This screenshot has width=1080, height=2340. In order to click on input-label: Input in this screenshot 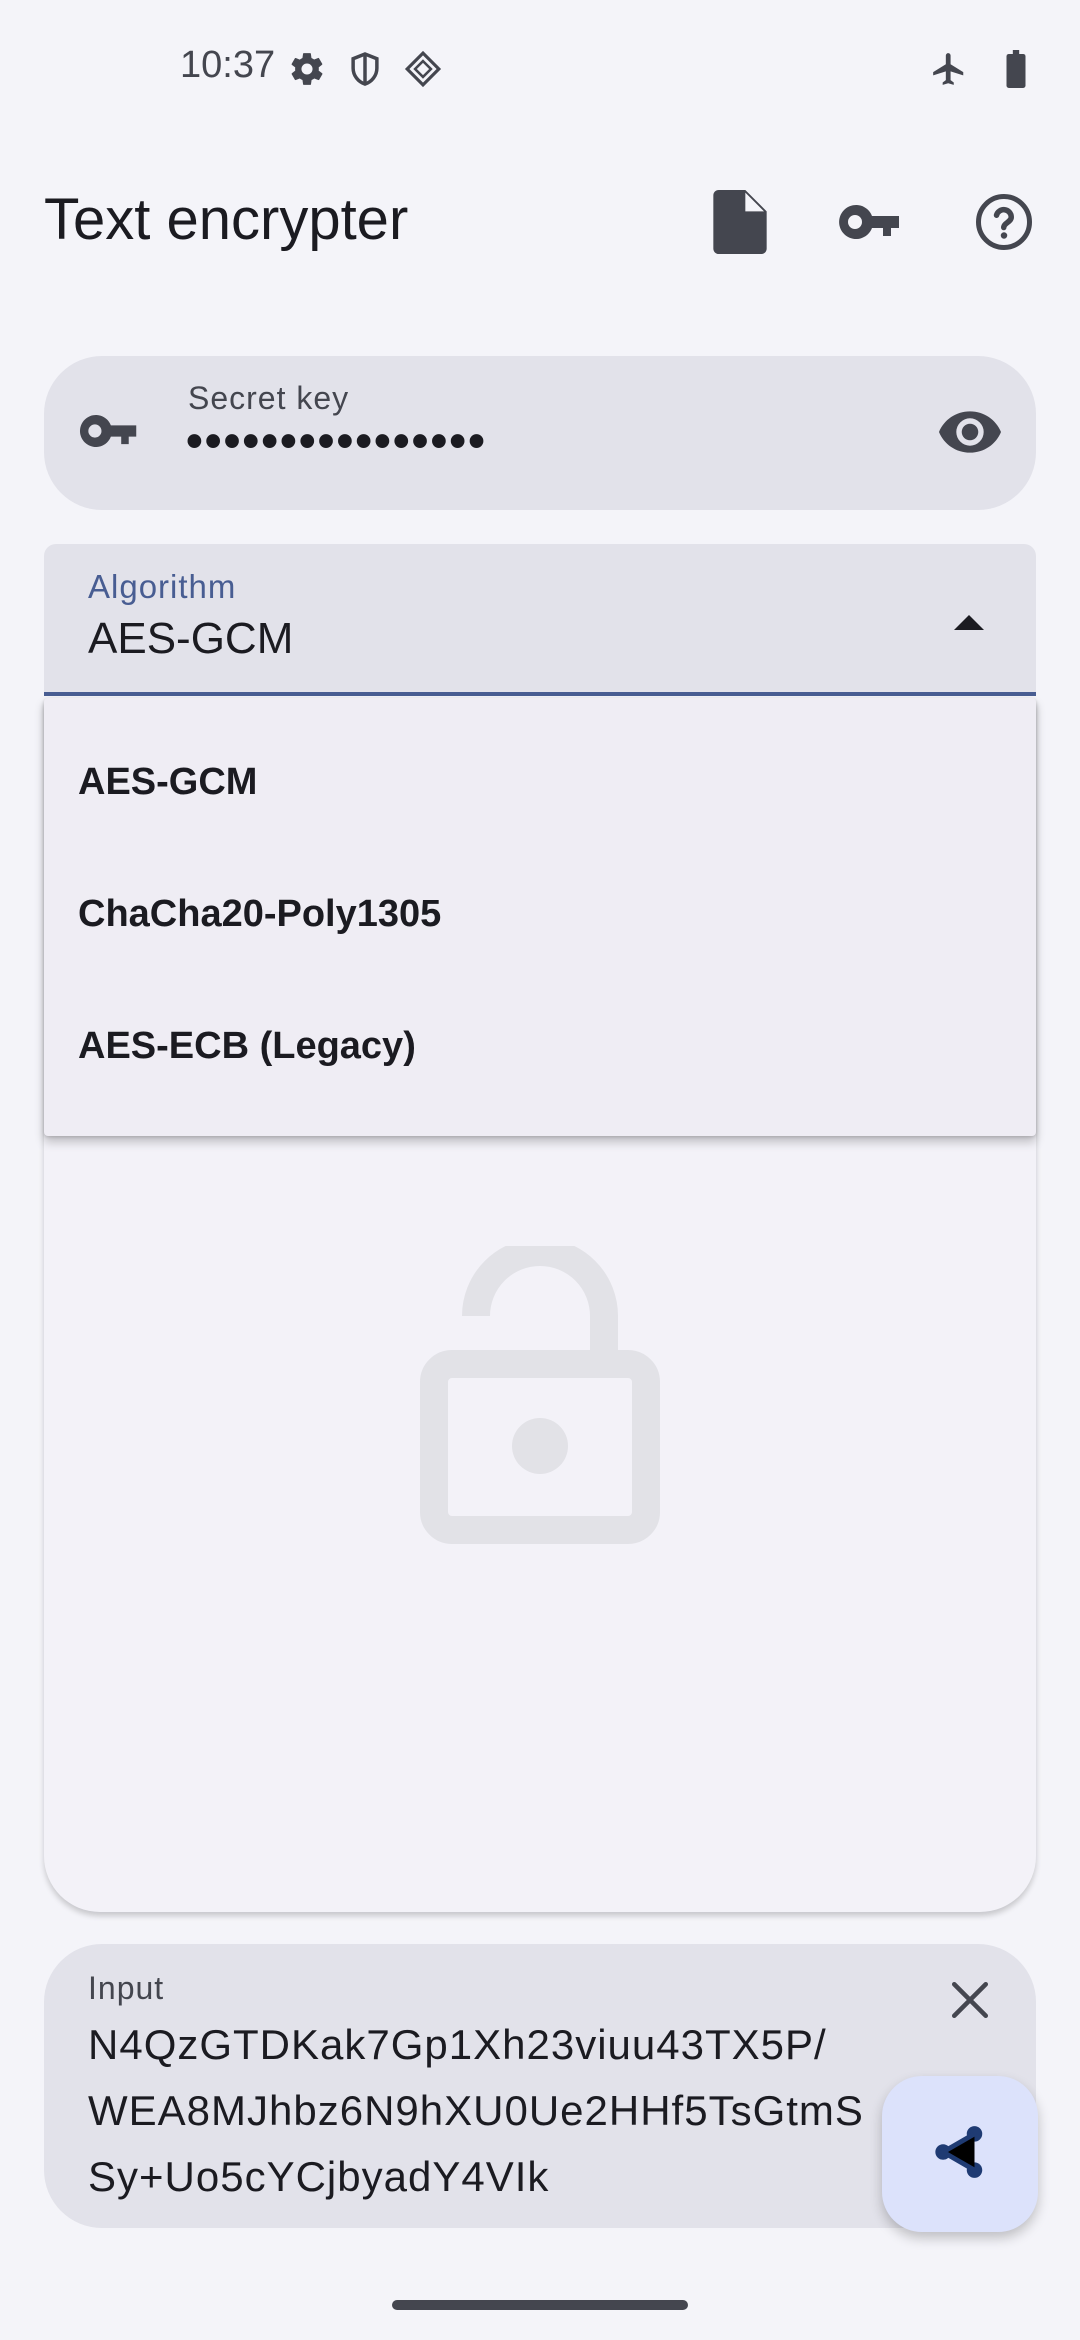, I will do `click(126, 1988)`.